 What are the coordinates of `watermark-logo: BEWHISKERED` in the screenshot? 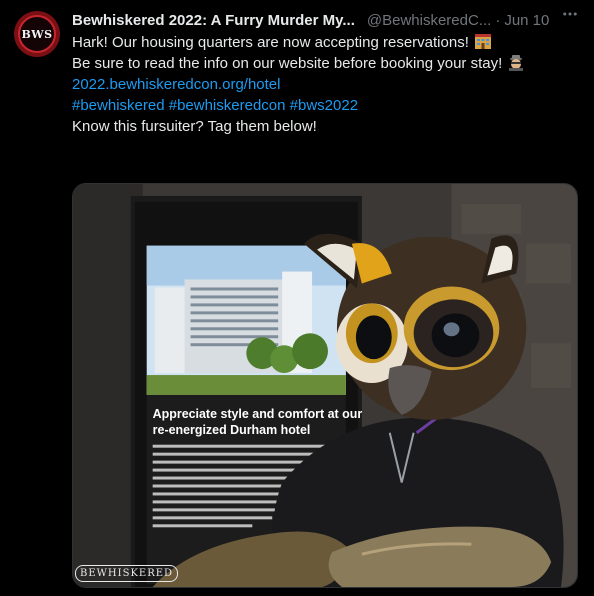 It's located at (127, 573).